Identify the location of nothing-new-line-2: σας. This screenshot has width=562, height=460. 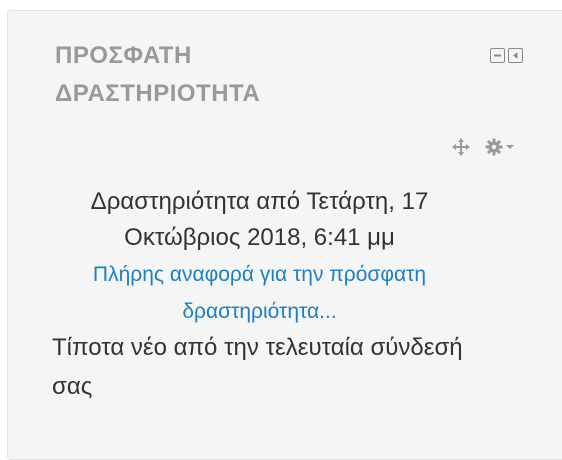
(72, 386).